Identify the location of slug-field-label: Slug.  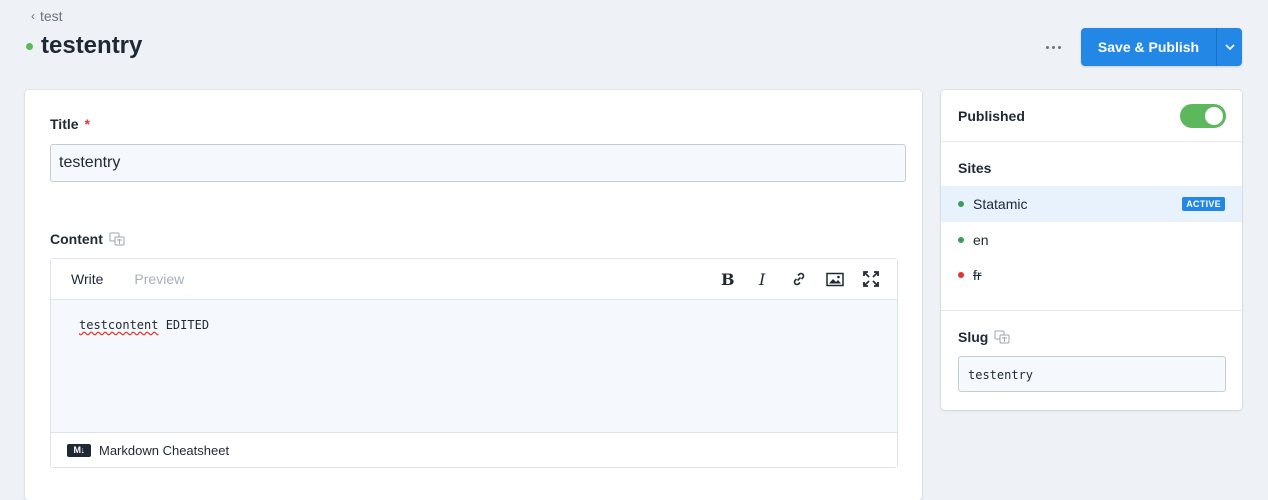
(984, 337).